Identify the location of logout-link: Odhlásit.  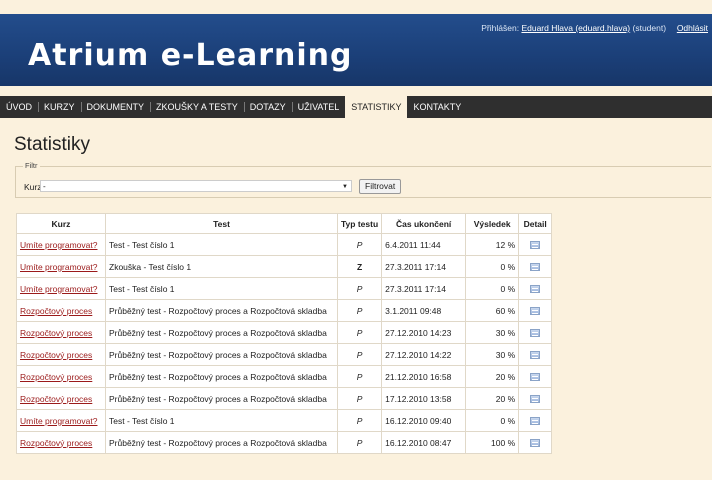
(692, 28).